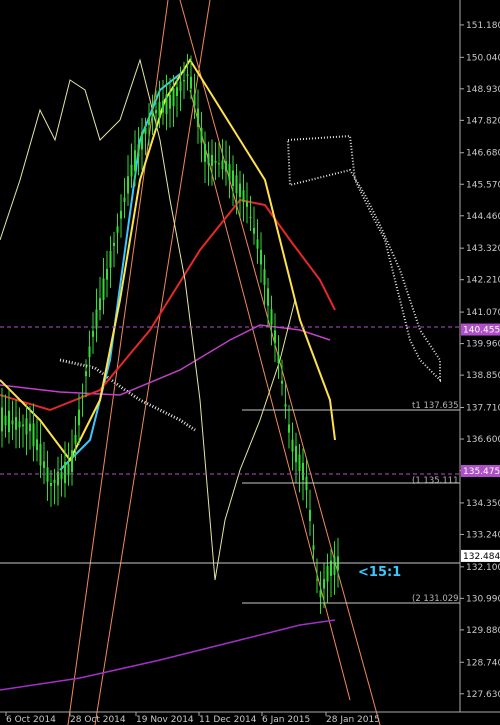 This screenshot has height=725, width=500. What do you see at coordinates (483, 599) in the screenshot?
I see `y-tick-label: 130.990` at bounding box center [483, 599].